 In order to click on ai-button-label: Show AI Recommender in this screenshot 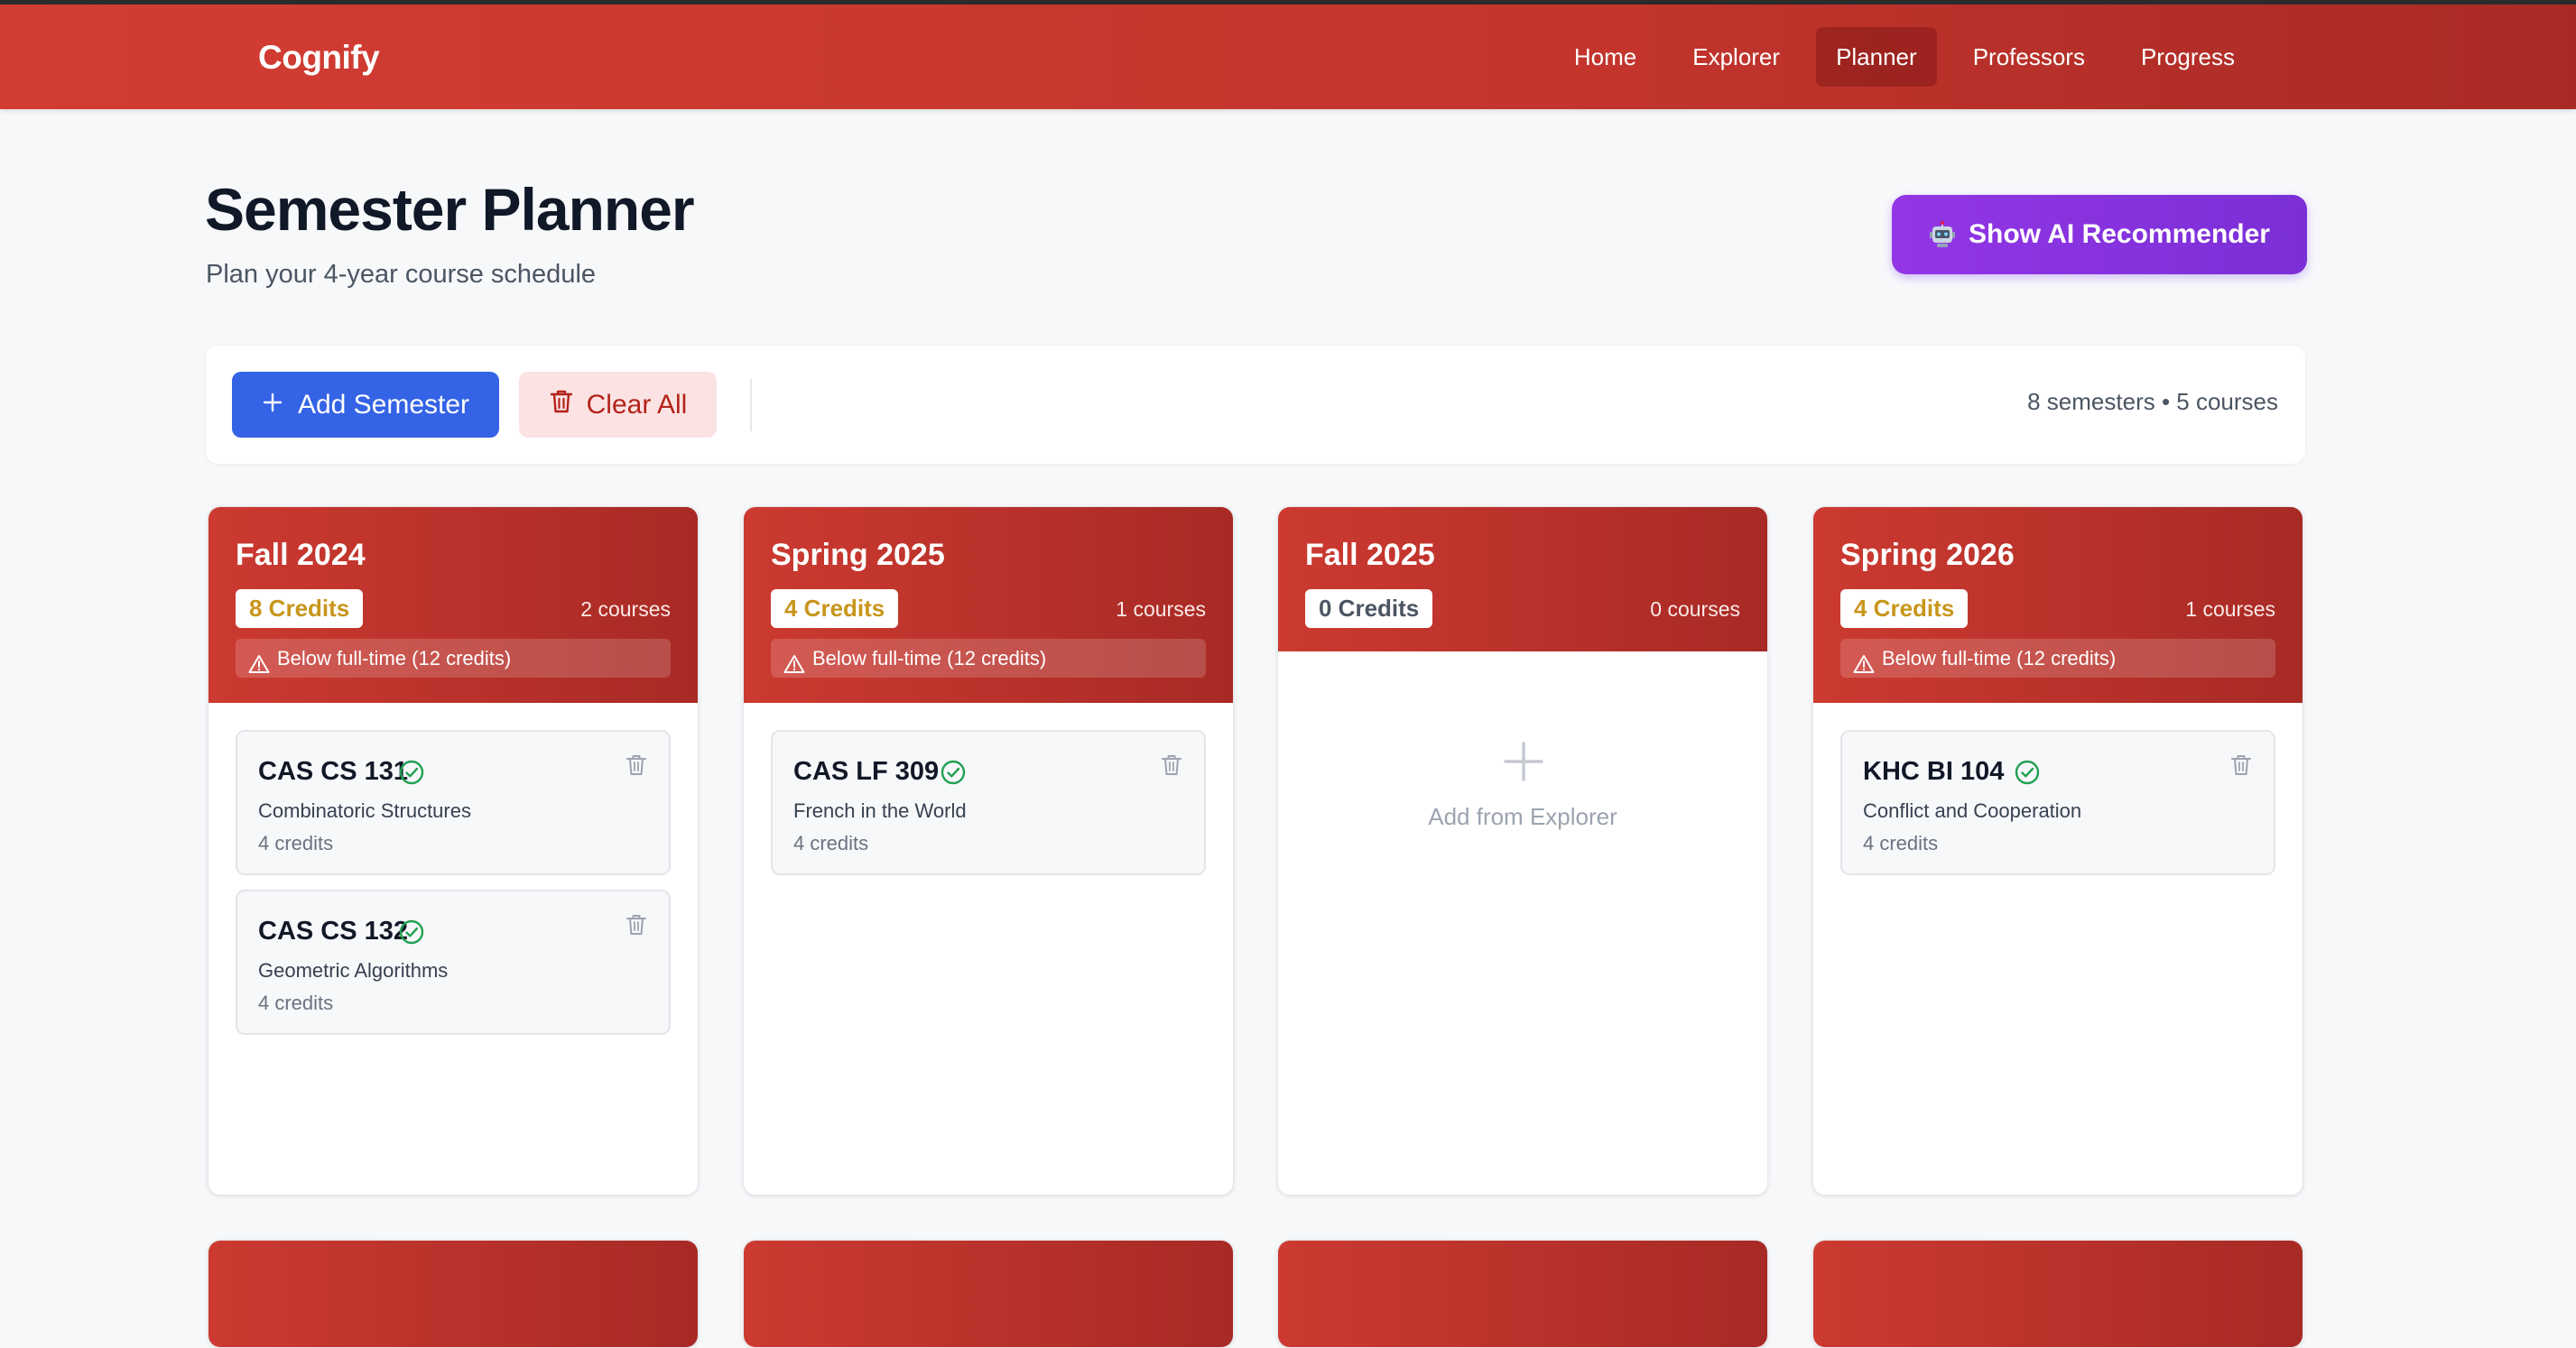, I will do `click(2119, 234)`.